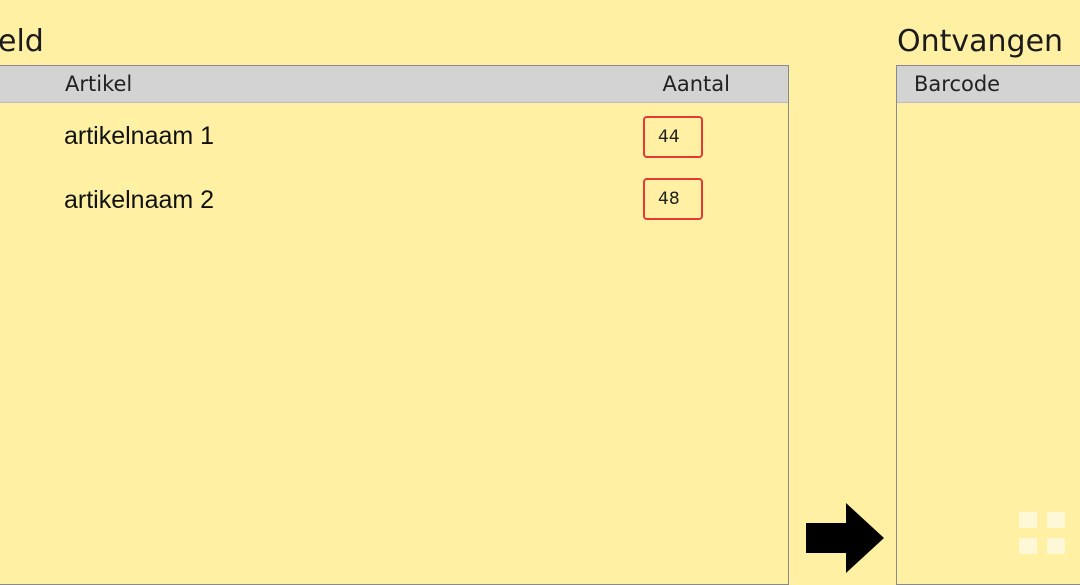 The width and height of the screenshot is (1080, 585). I want to click on grid-icon, so click(1046, 534).